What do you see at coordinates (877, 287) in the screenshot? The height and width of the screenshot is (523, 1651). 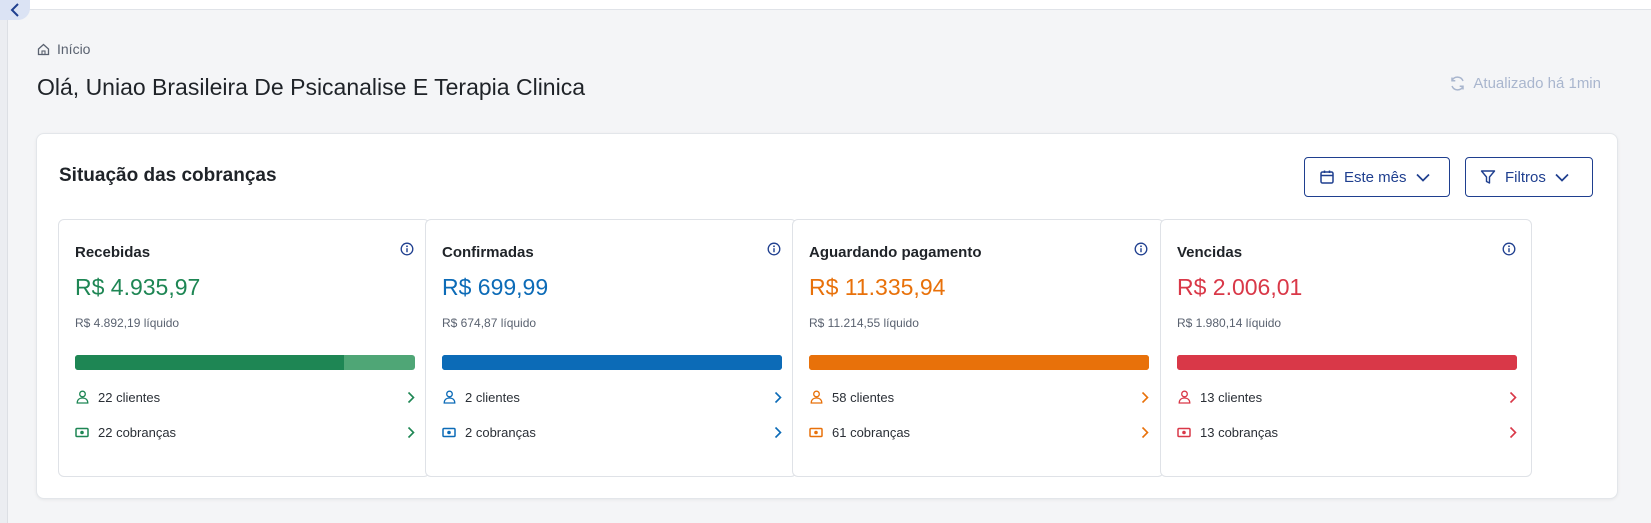 I see `card-amount: R$ 11.335,94` at bounding box center [877, 287].